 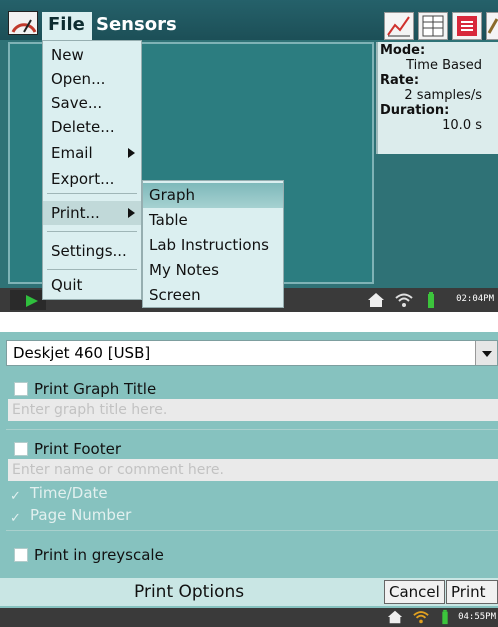 What do you see at coordinates (253, 470) in the screenshot?
I see `footer-comment-input: Enter name or comment here.` at bounding box center [253, 470].